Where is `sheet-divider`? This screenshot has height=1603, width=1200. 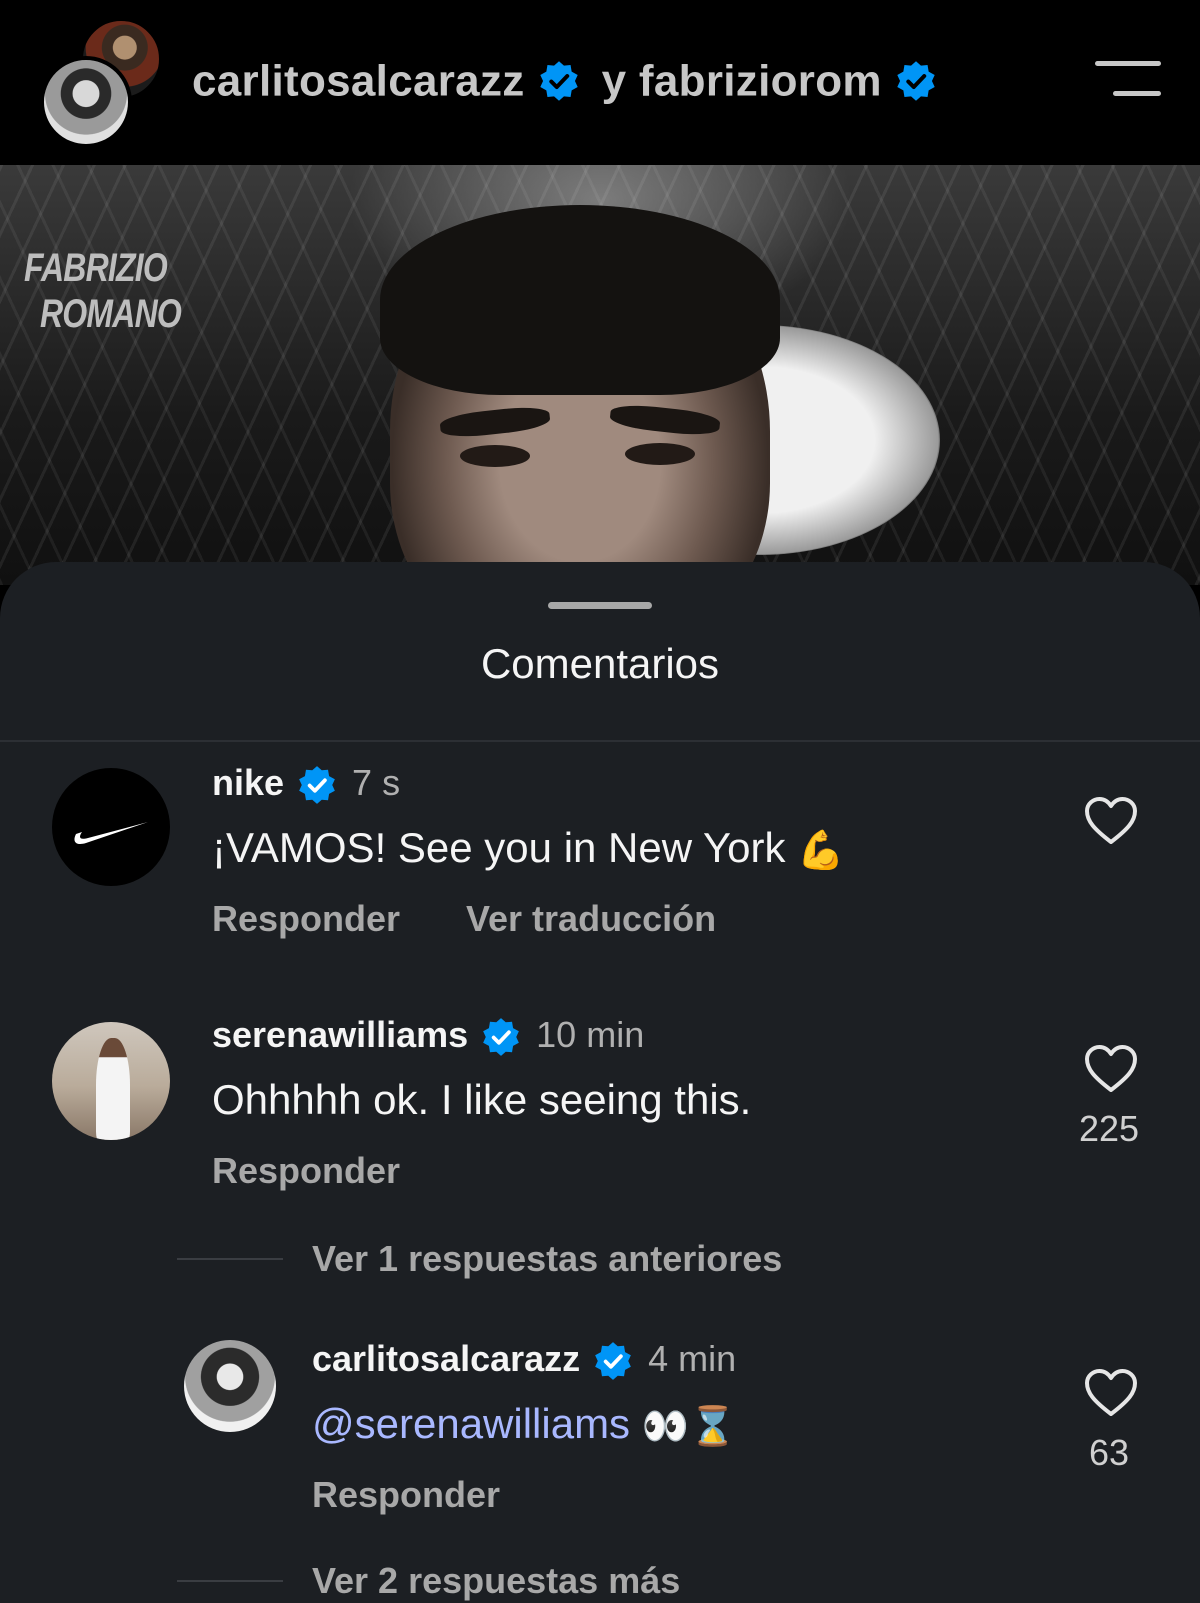
sheet-divider is located at coordinates (600, 741).